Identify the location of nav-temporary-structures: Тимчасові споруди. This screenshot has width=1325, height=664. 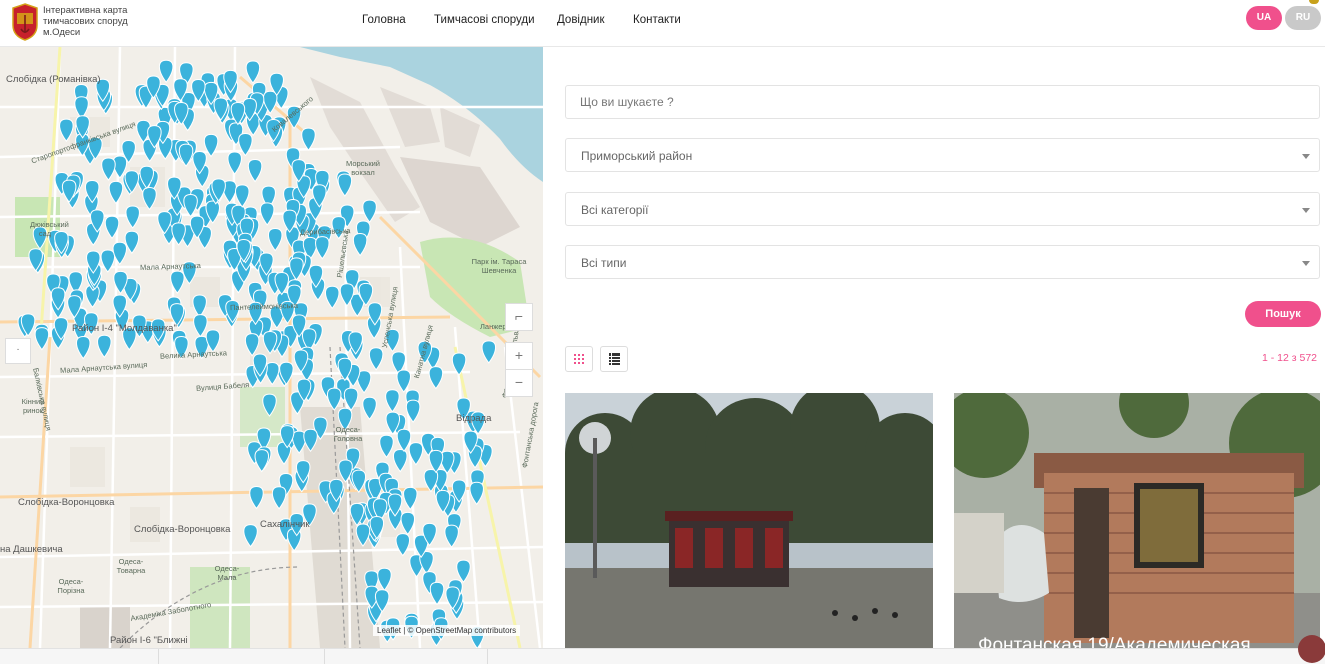
(484, 20).